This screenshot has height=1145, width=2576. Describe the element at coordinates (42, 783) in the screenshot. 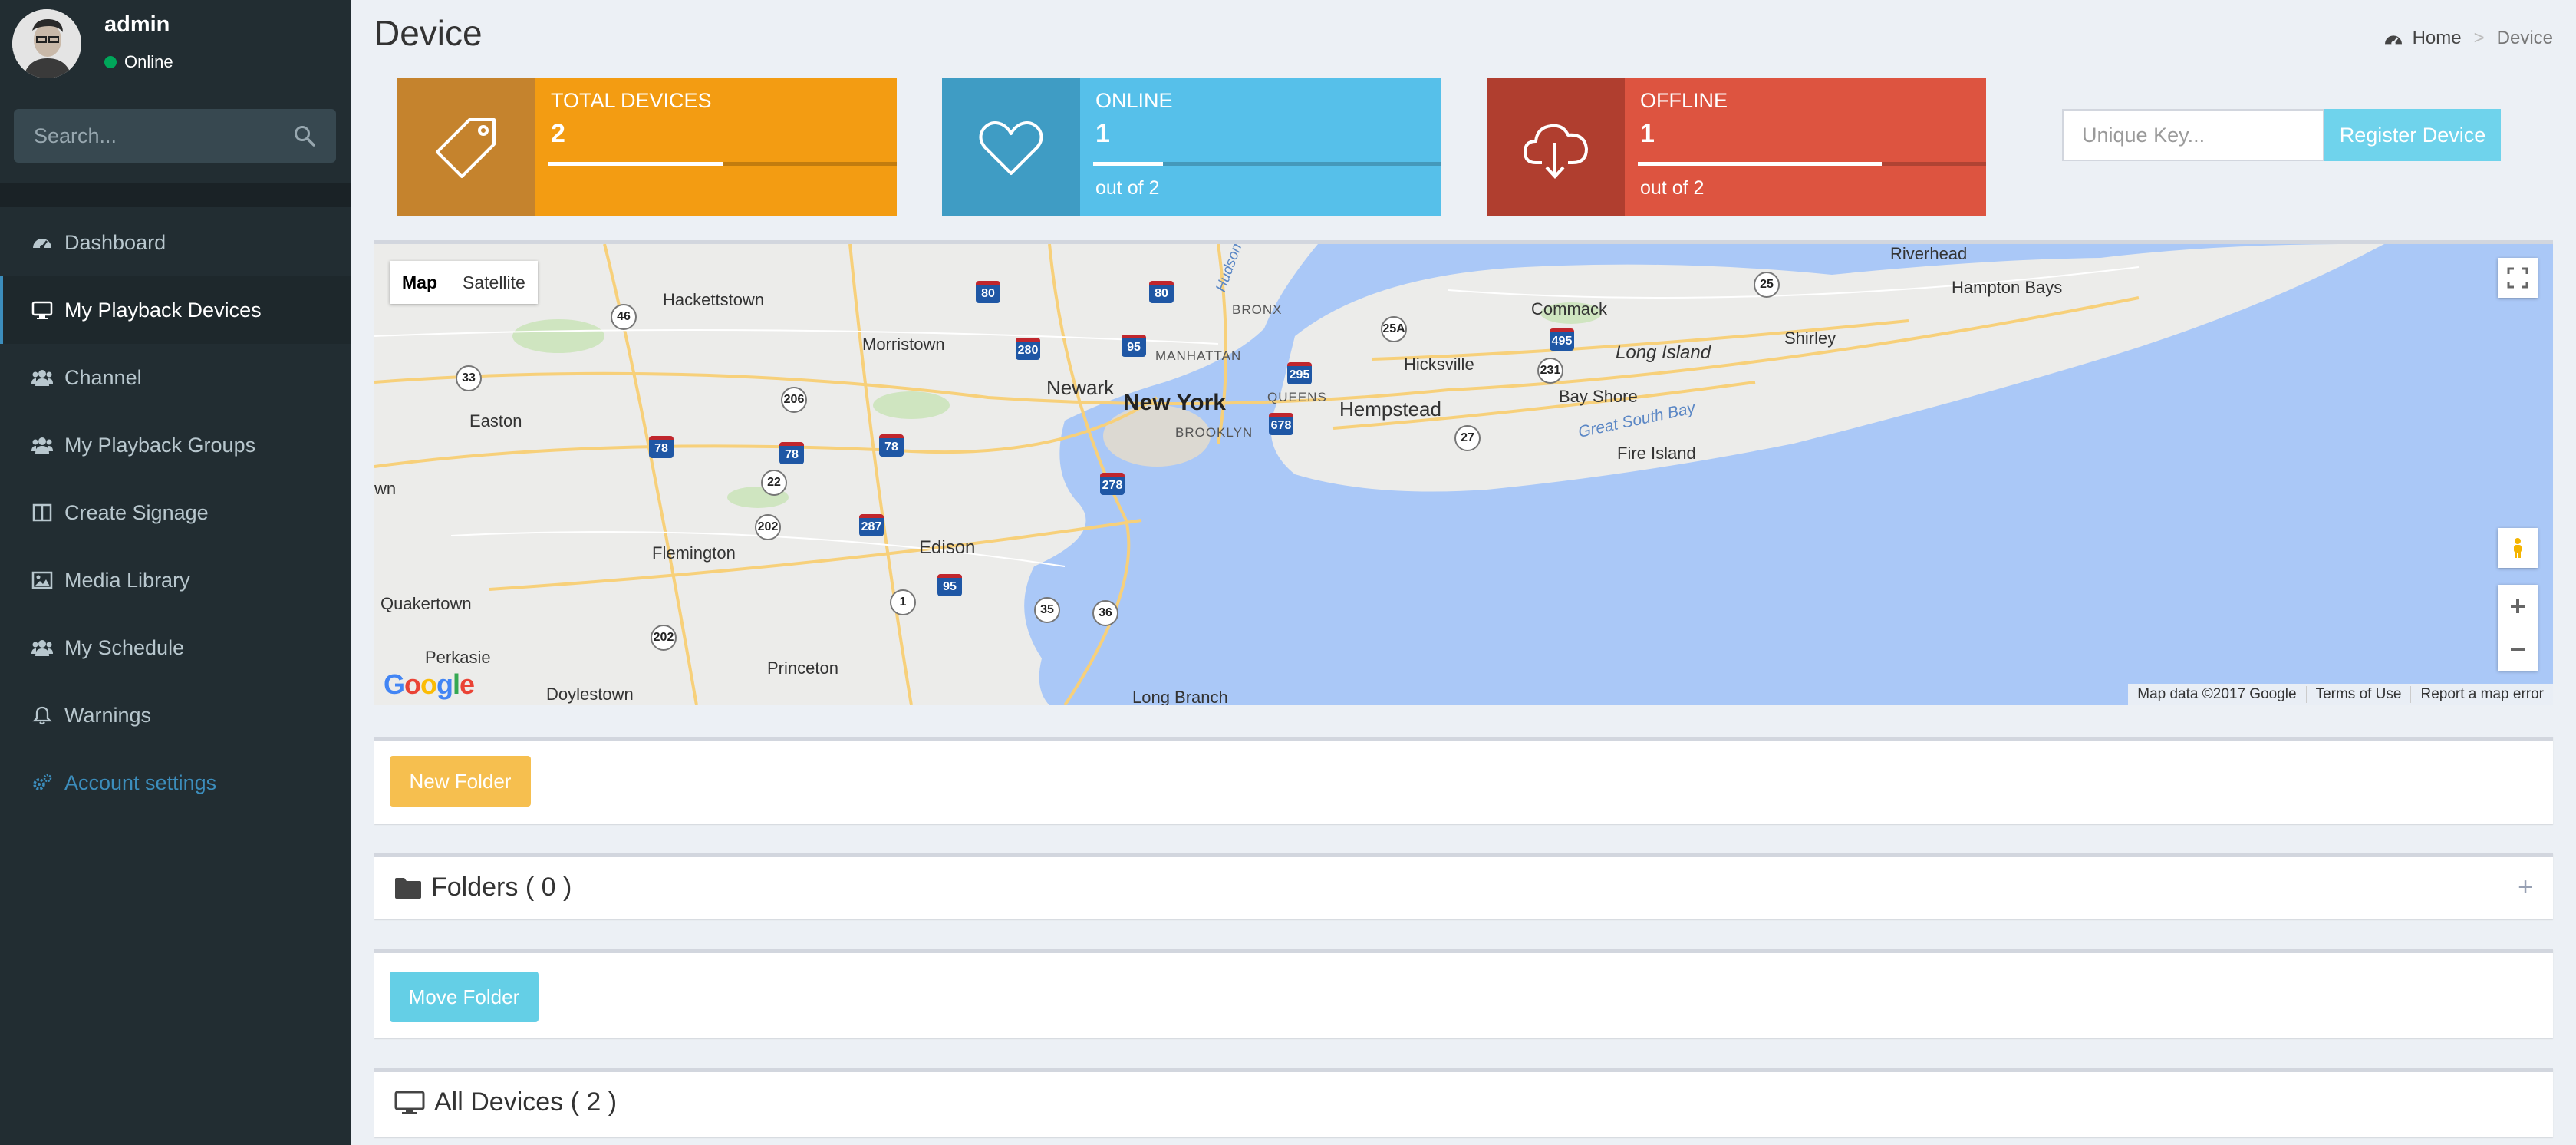

I see `gears-icon` at that location.